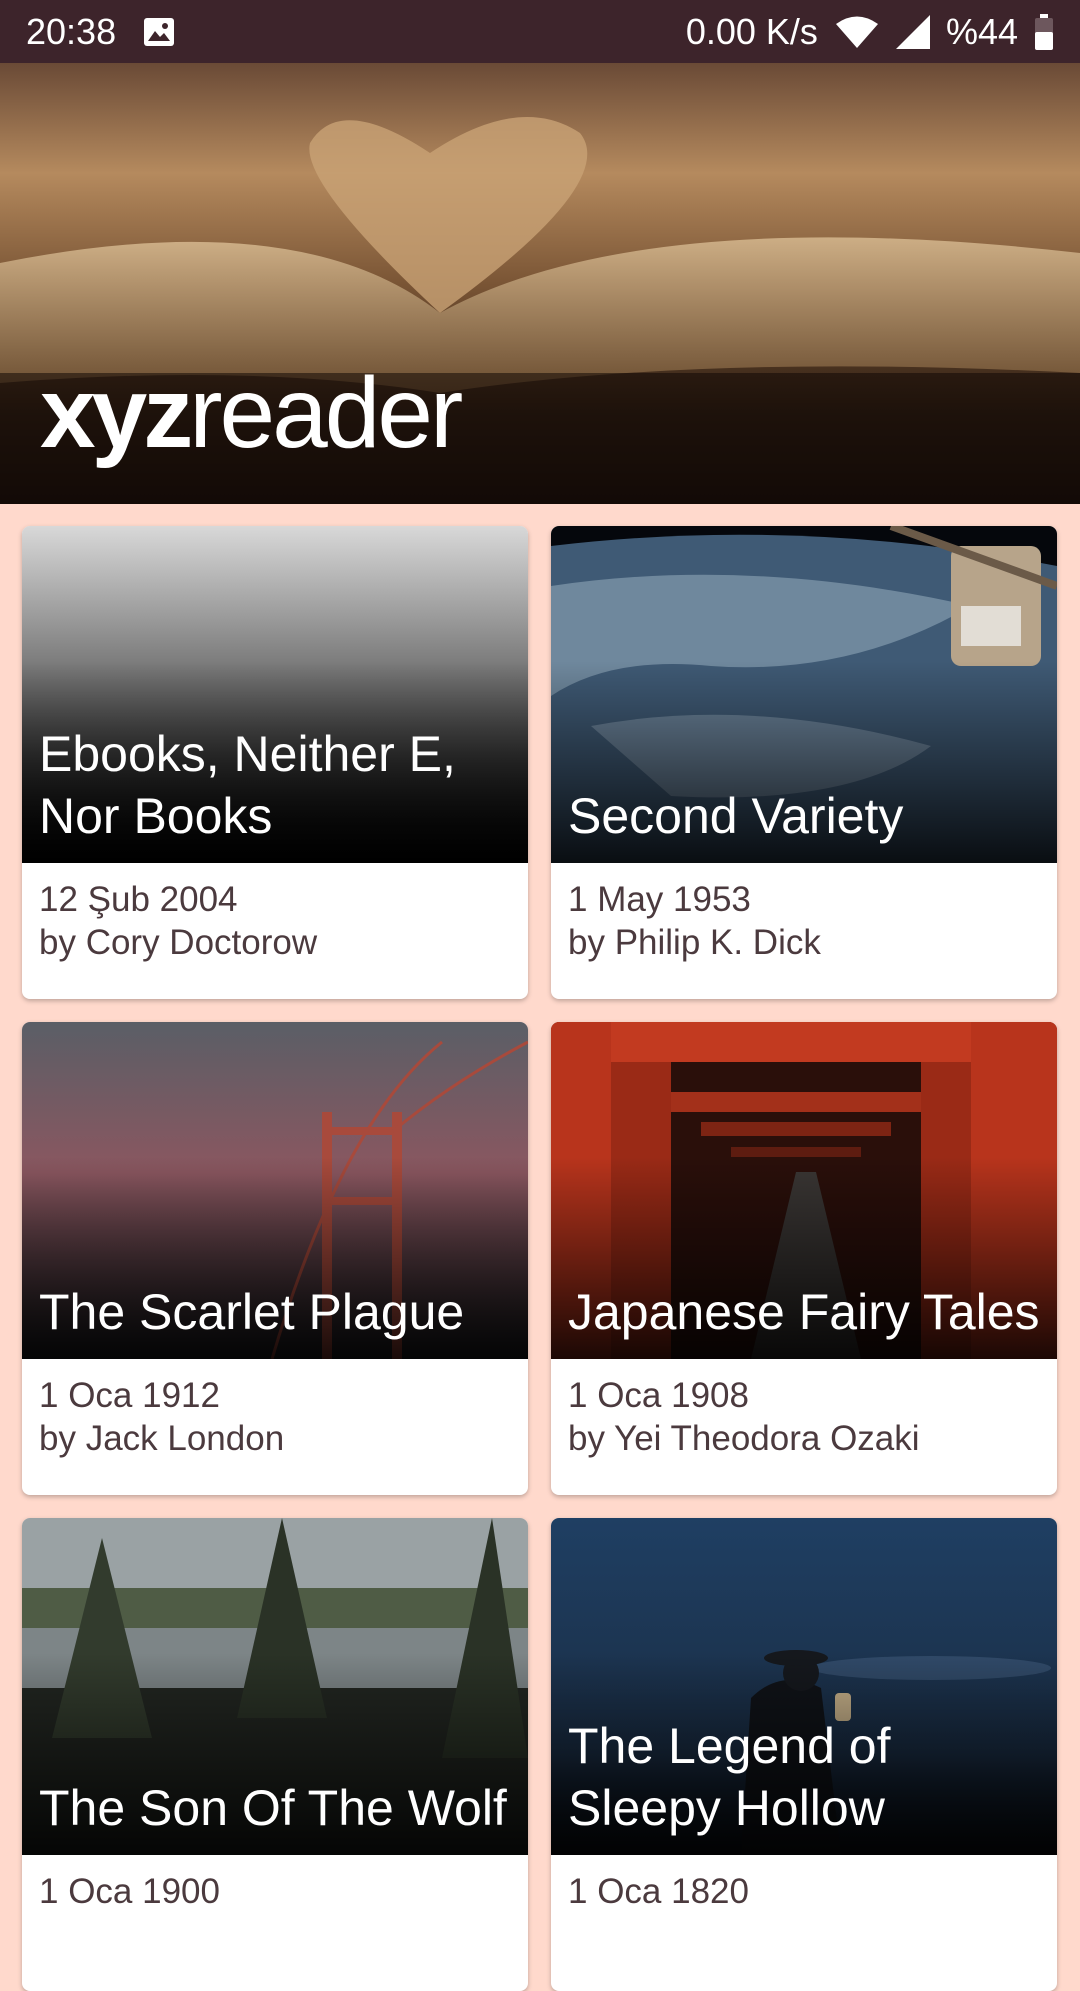 The image size is (1080, 1991). I want to click on app-logo: xyzreader, so click(251, 413).